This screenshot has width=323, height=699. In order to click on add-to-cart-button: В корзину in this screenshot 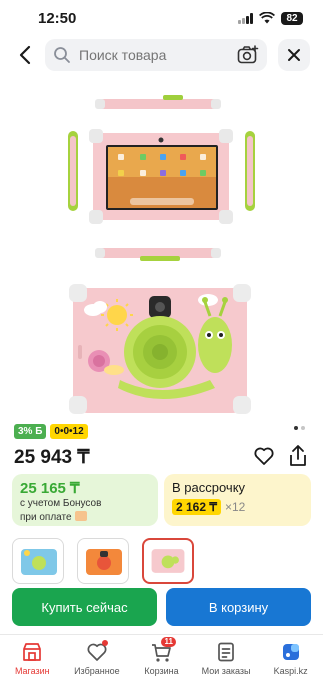, I will do `click(238, 607)`.